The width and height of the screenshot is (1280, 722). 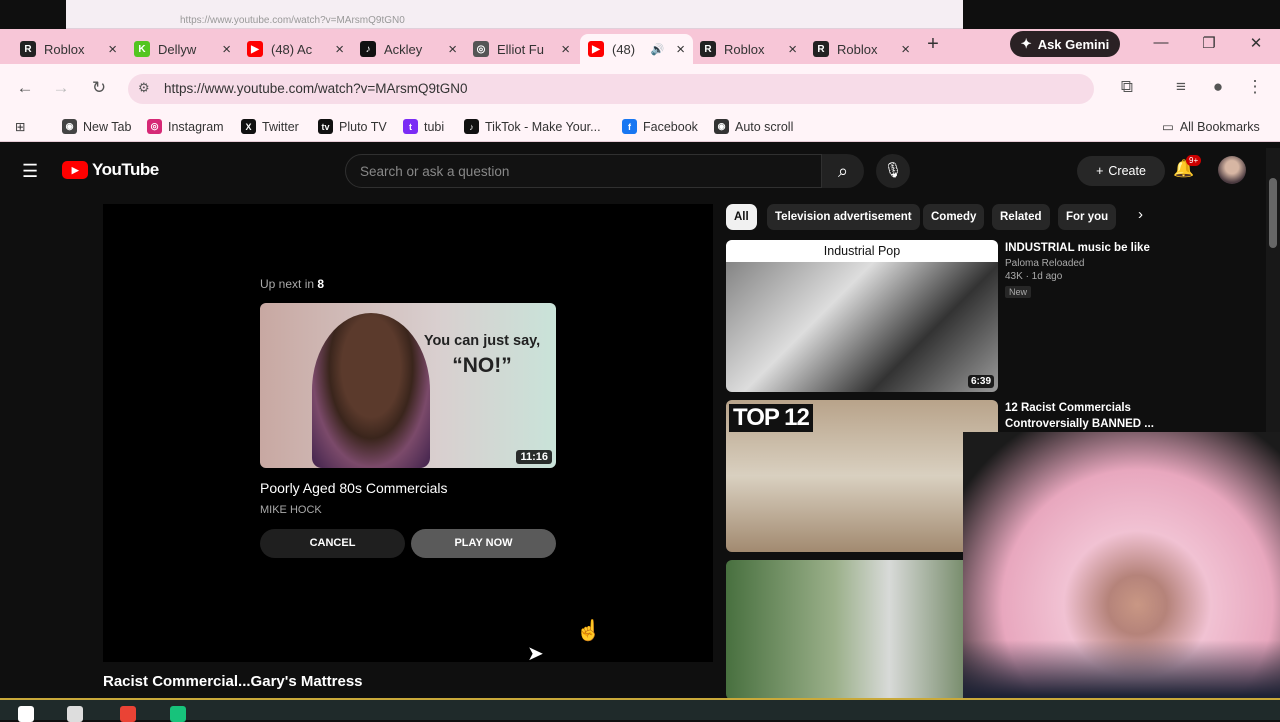 What do you see at coordinates (624, 49) in the screenshot?
I see `tab-title: (48)` at bounding box center [624, 49].